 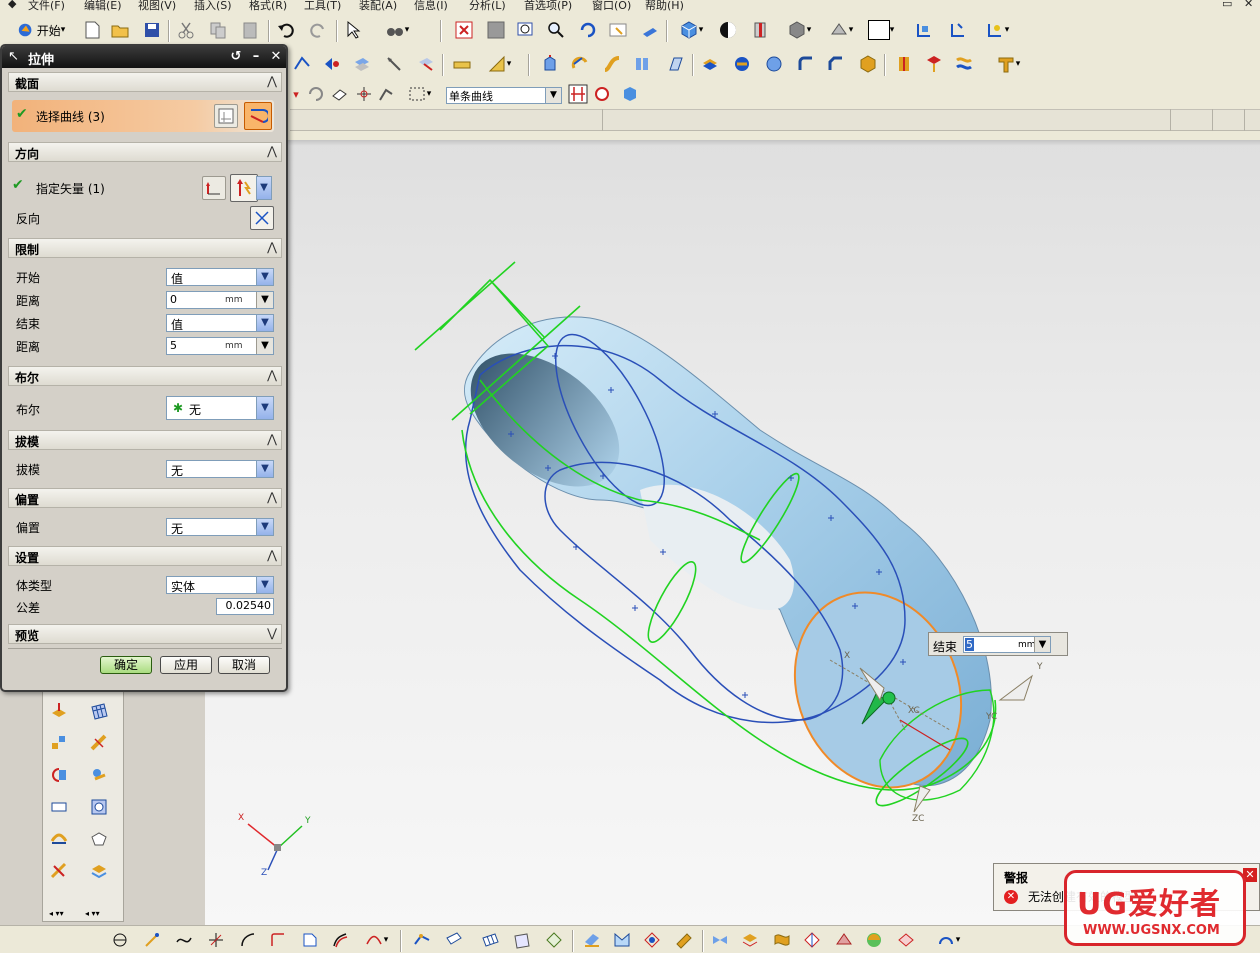 What do you see at coordinates (59, 871) in the screenshot?
I see `palette-law-button` at bounding box center [59, 871].